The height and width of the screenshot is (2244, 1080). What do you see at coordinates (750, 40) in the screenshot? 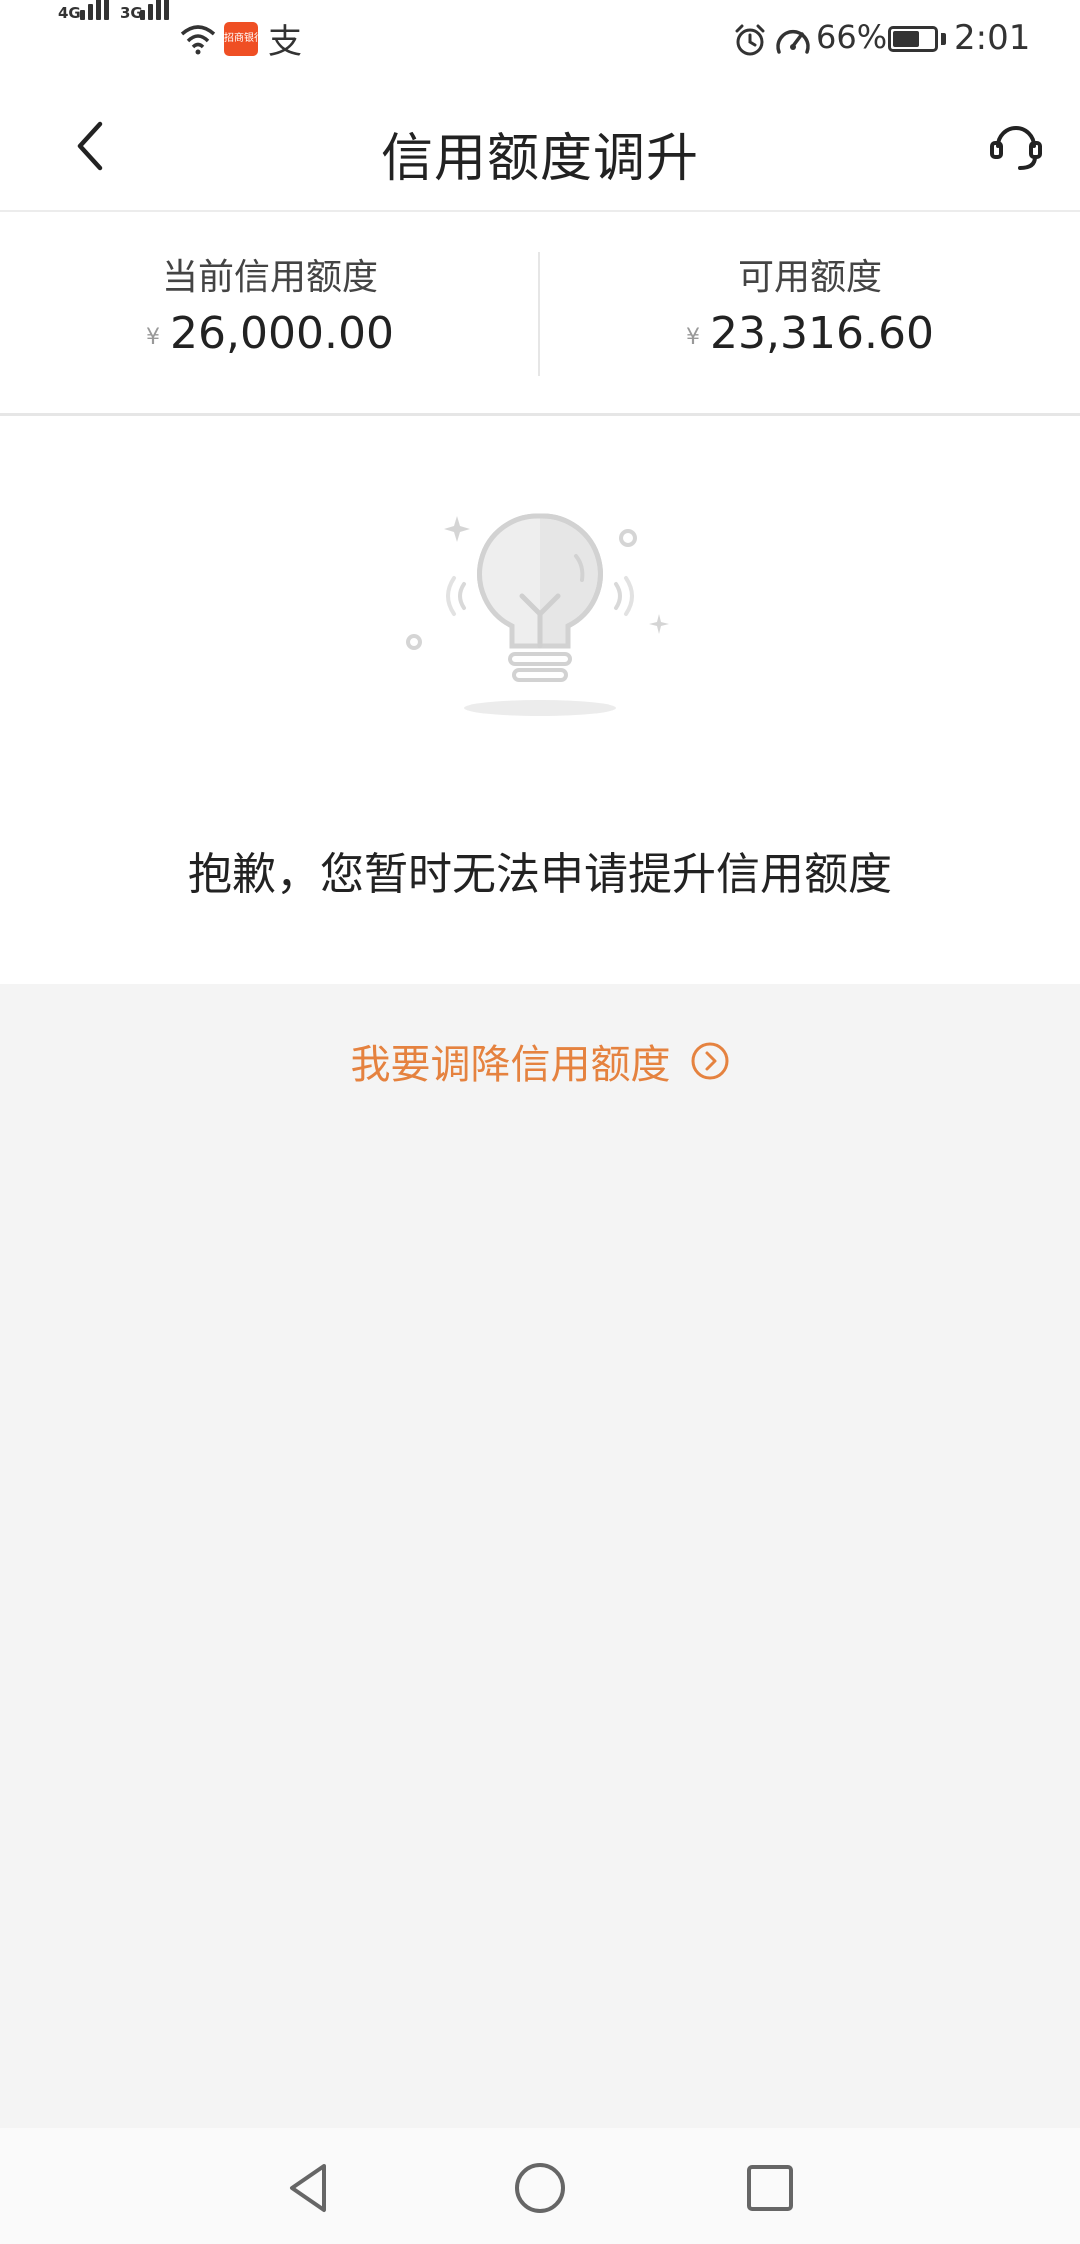
I see `alarm-icon` at bounding box center [750, 40].